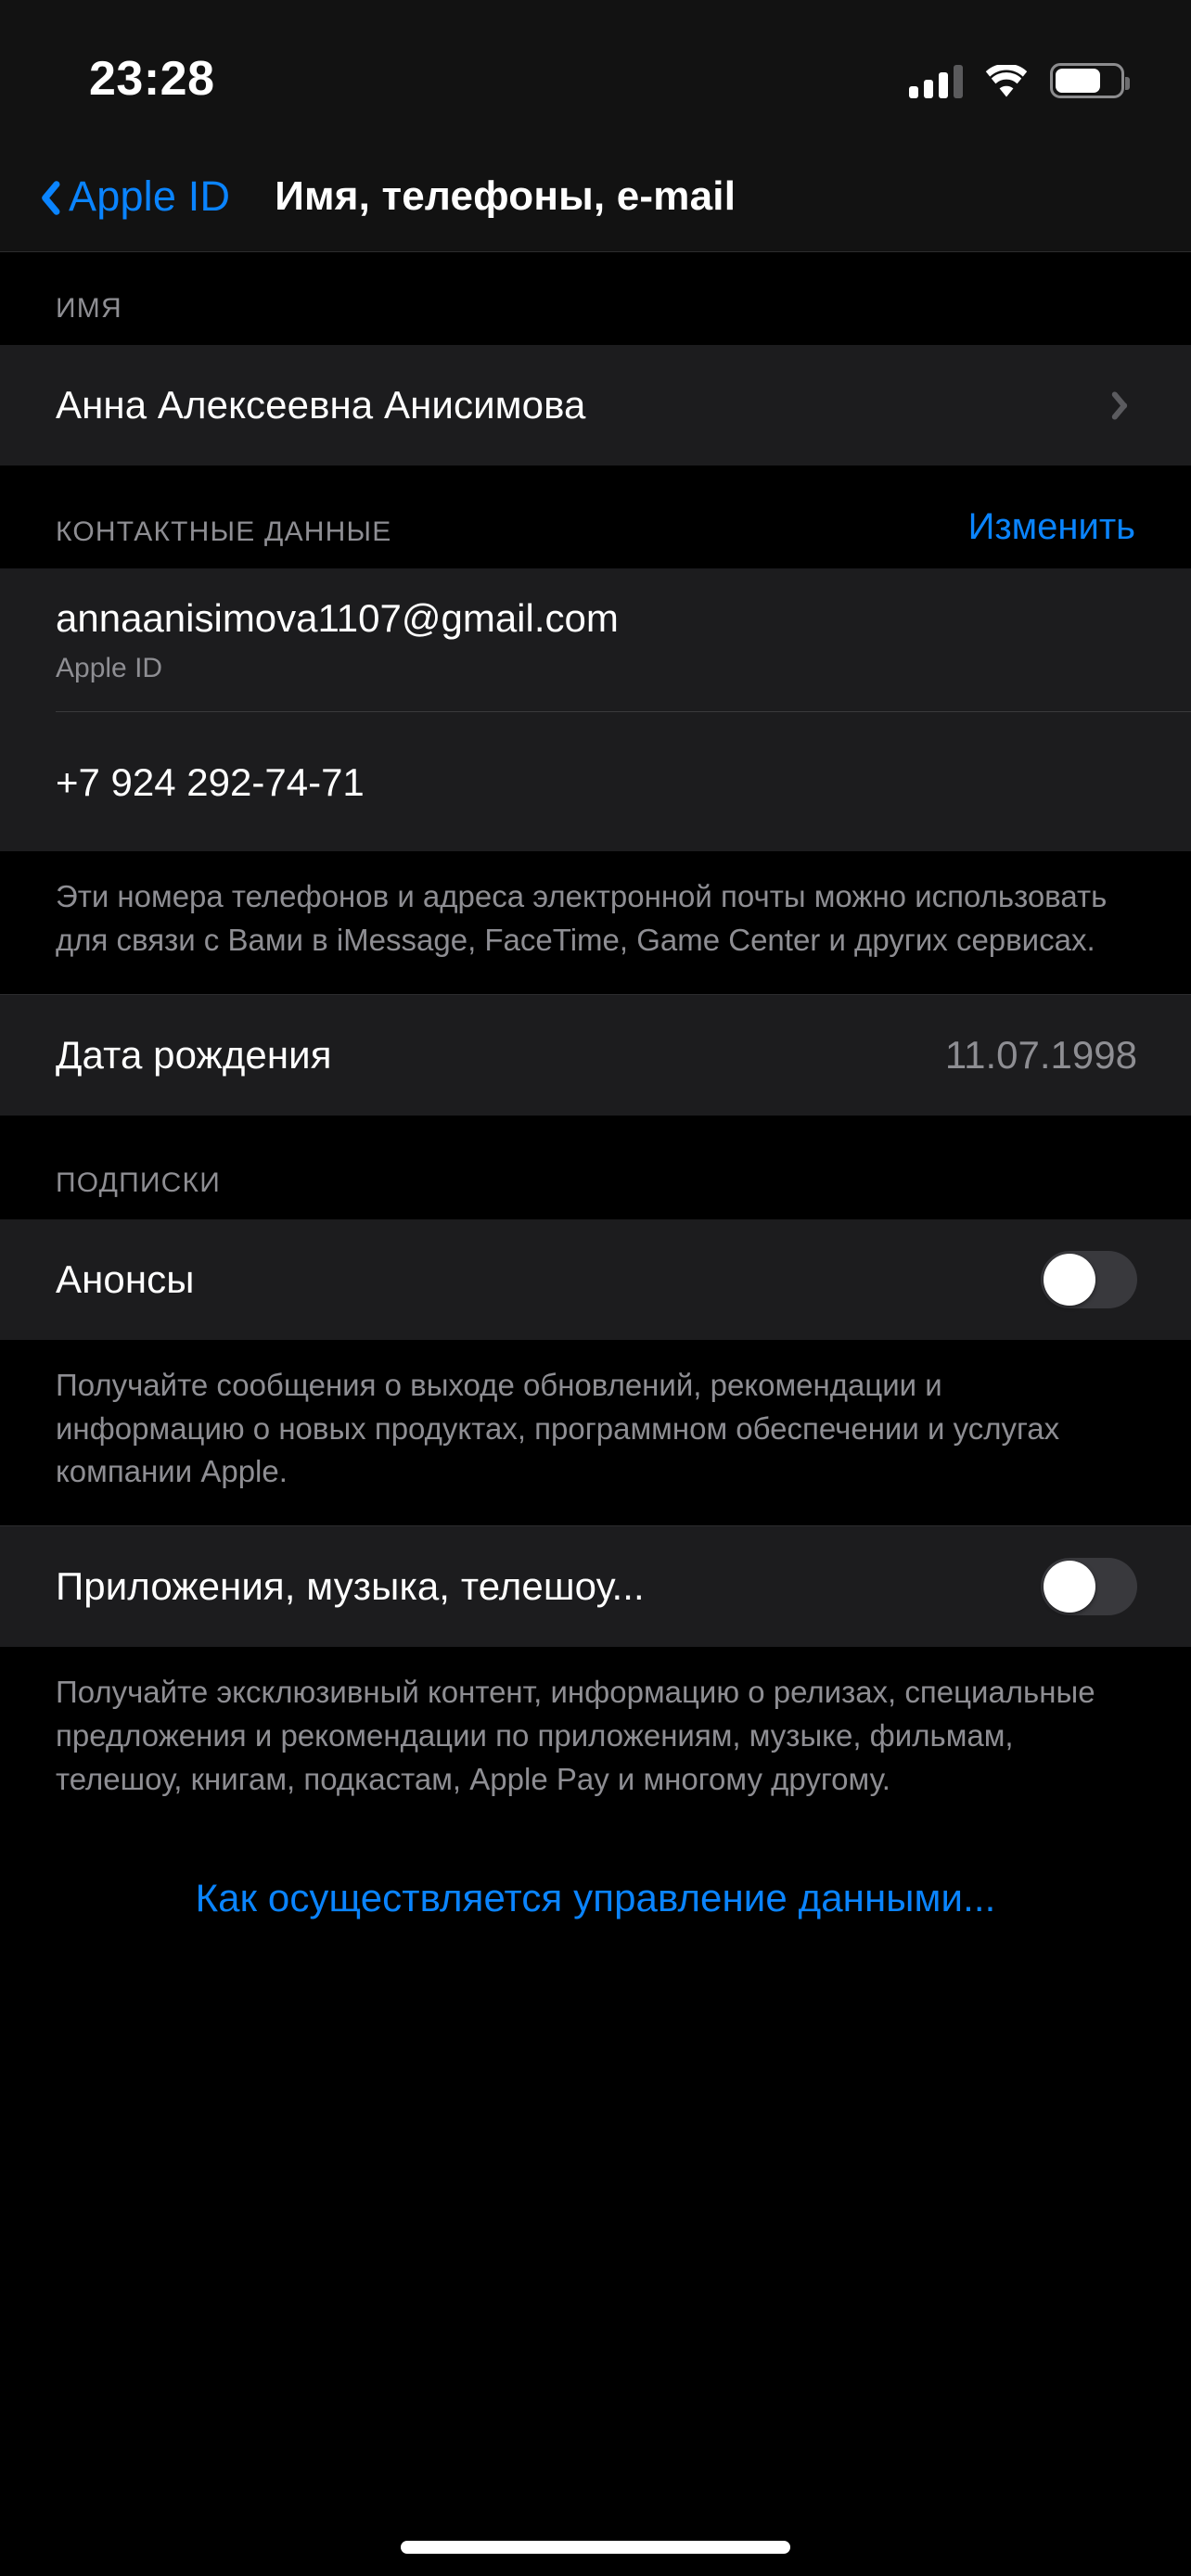  I want to click on chevron-left-icon, so click(44, 196).